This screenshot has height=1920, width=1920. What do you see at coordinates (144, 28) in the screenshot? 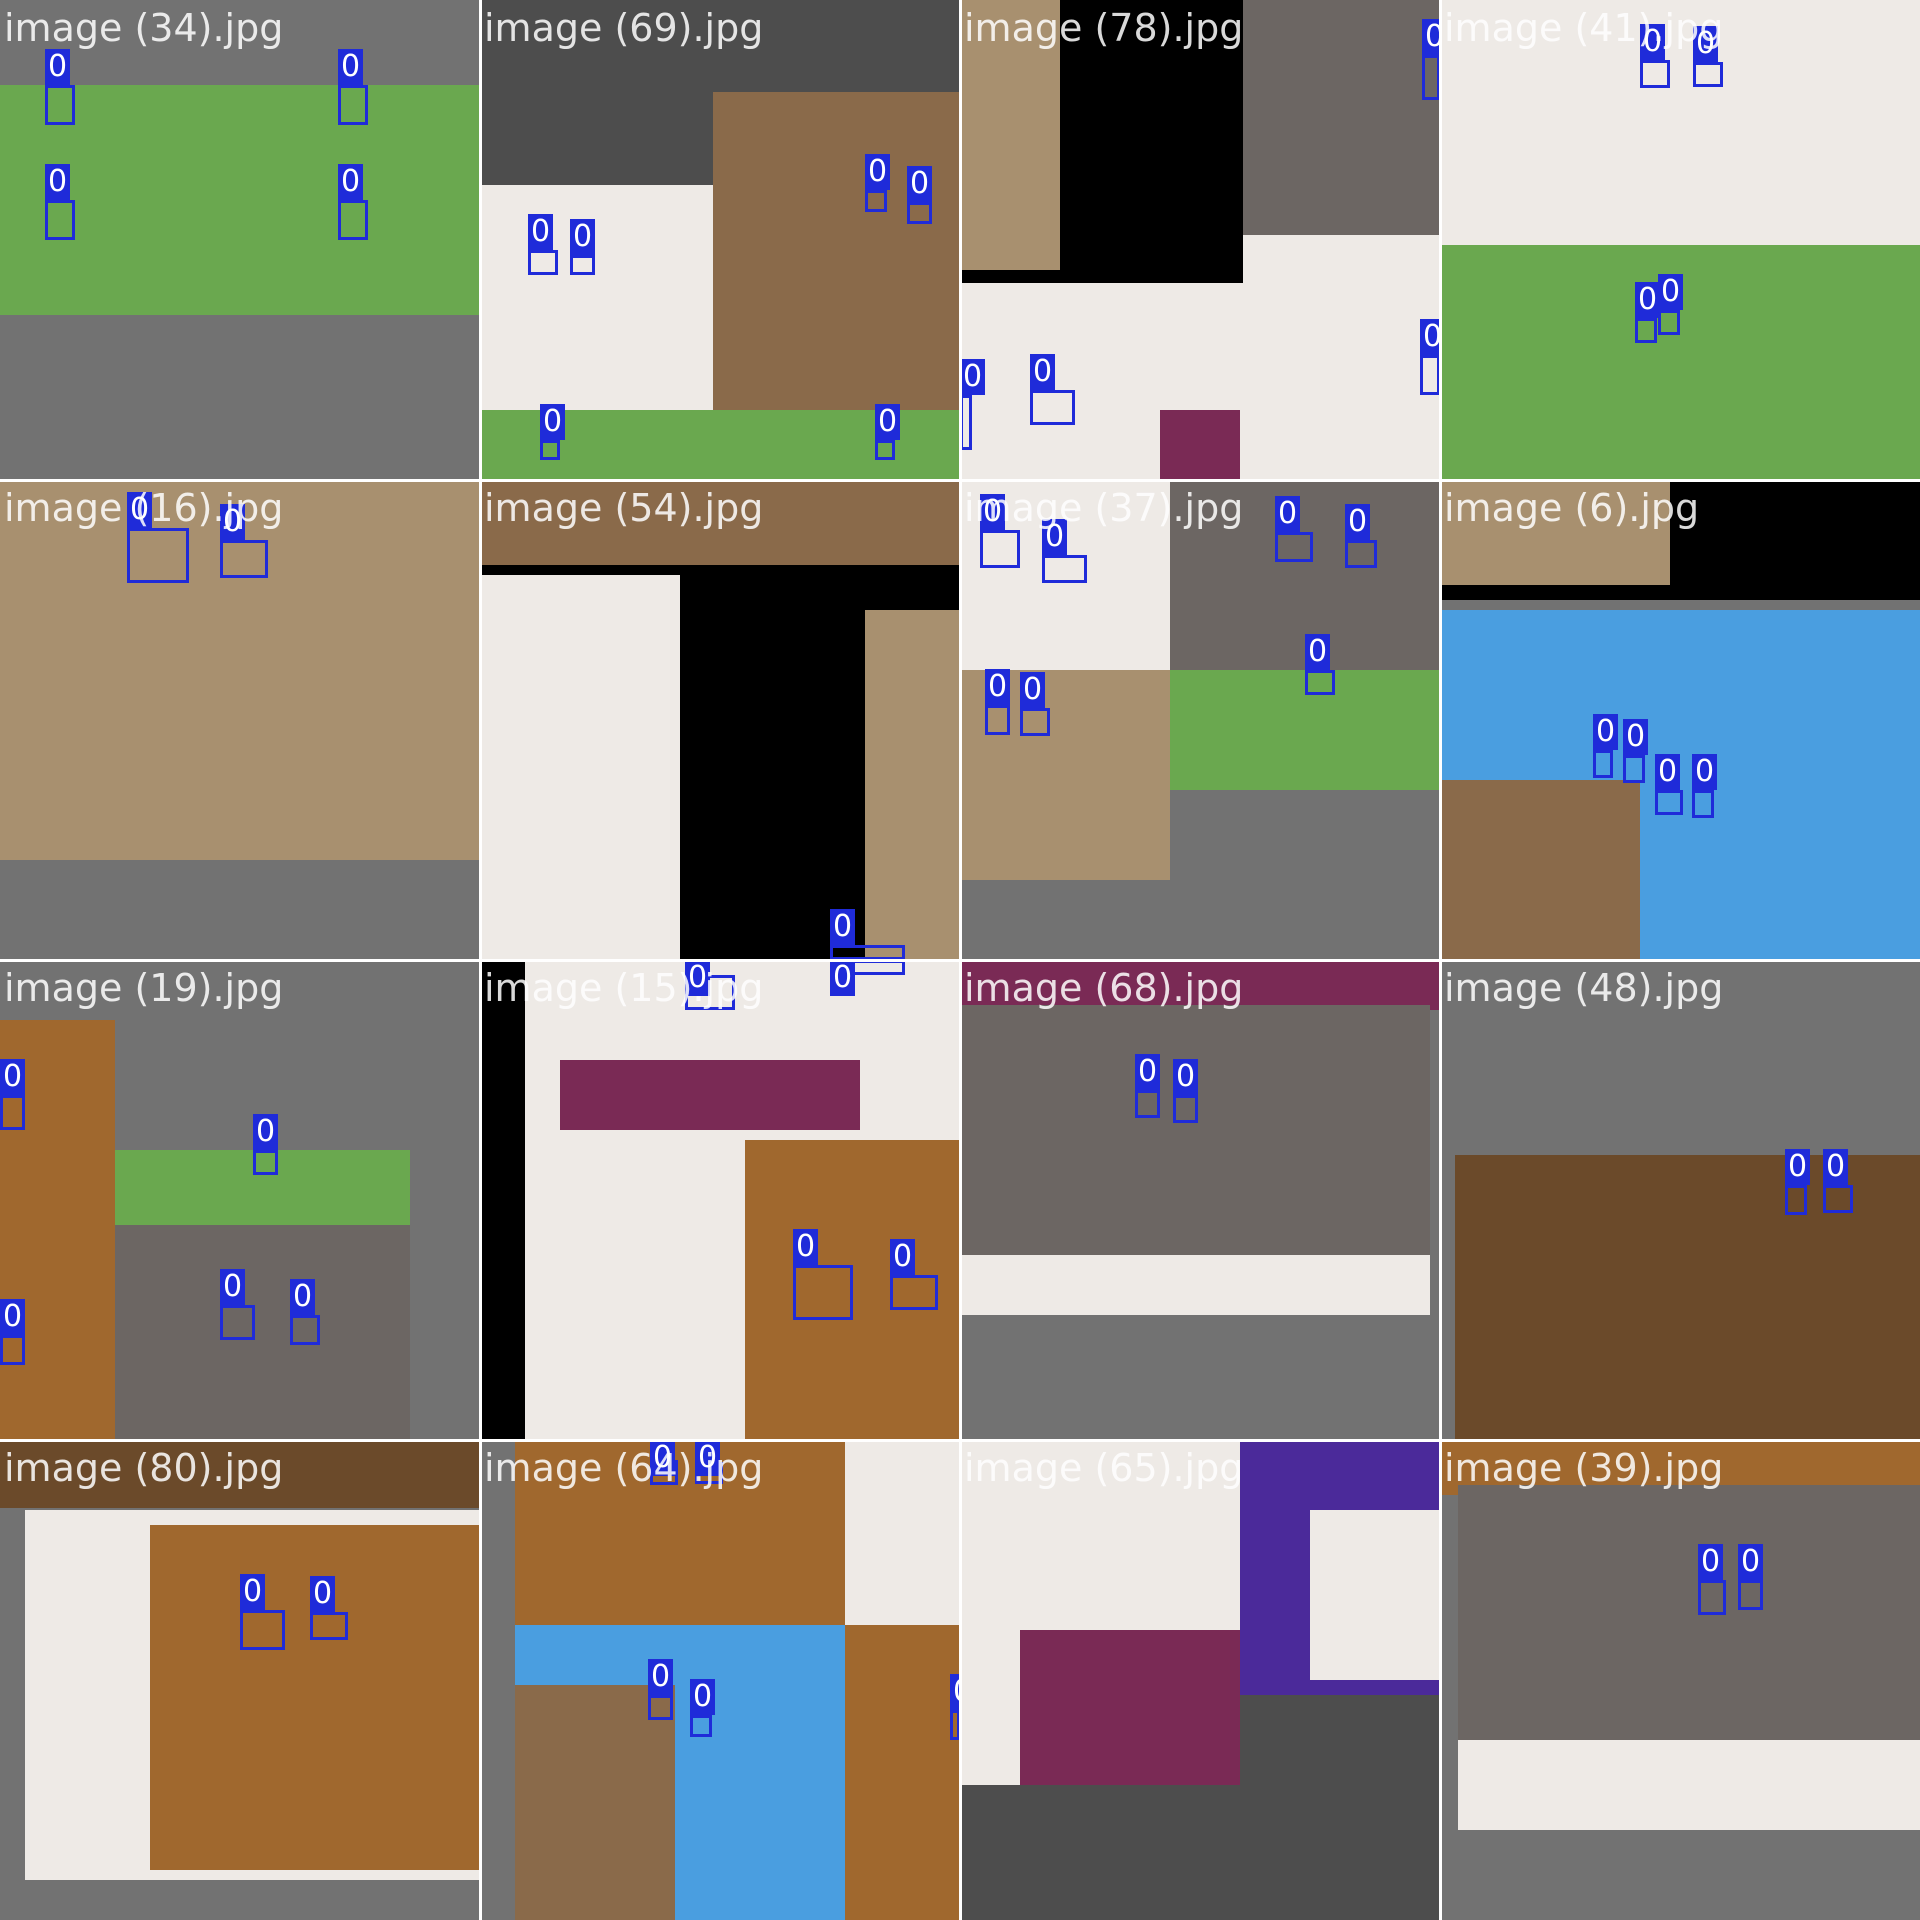
I see `tile-filename: image (34).jpg` at bounding box center [144, 28].